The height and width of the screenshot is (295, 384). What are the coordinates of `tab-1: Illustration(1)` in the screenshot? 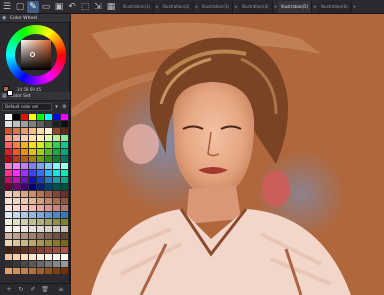 It's located at (137, 7).